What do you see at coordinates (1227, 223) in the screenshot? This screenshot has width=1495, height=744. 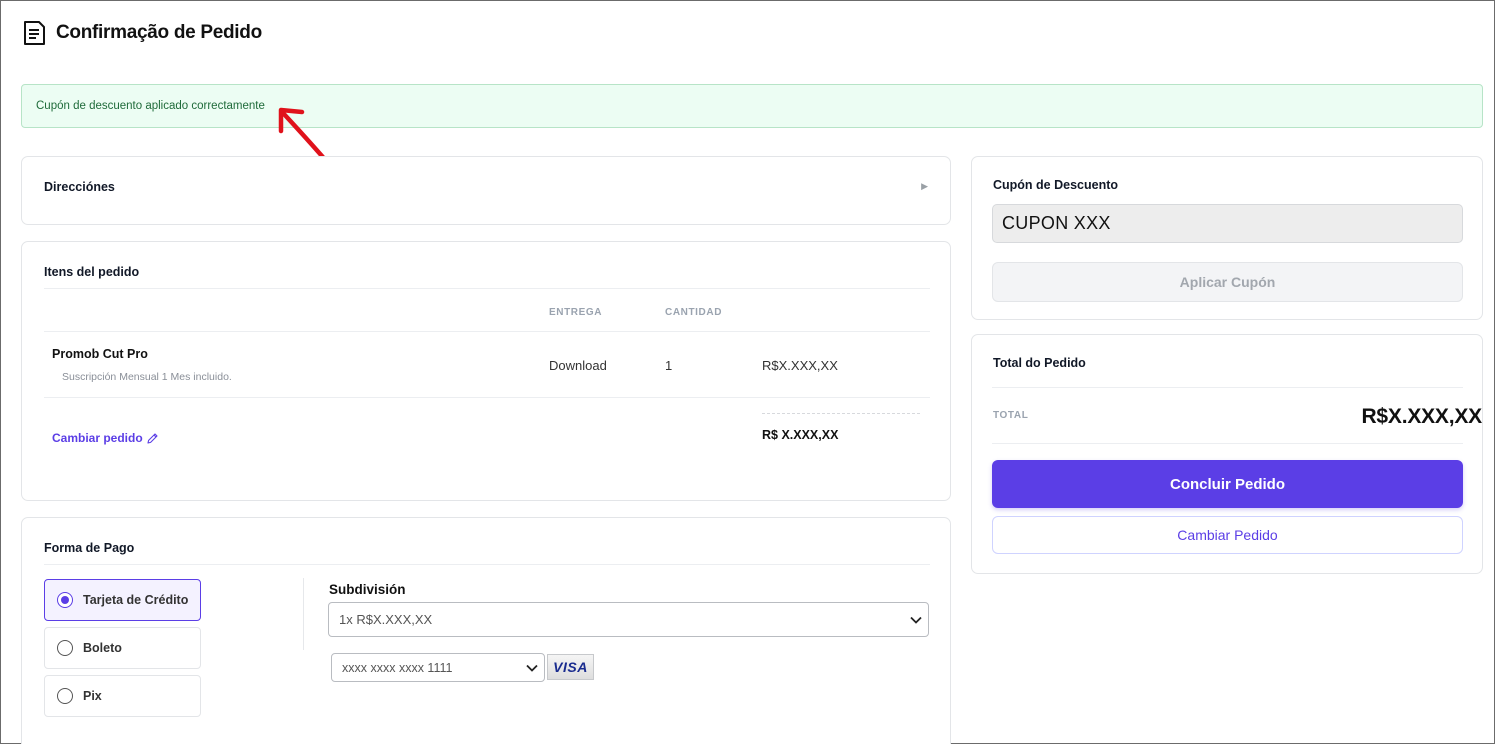 I see `coupon-input: CUPON XXX` at bounding box center [1227, 223].